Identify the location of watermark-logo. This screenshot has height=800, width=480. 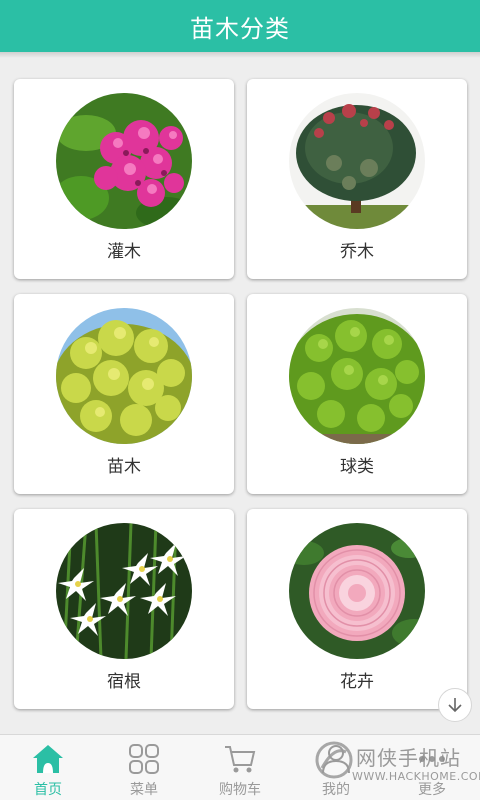
(334, 760).